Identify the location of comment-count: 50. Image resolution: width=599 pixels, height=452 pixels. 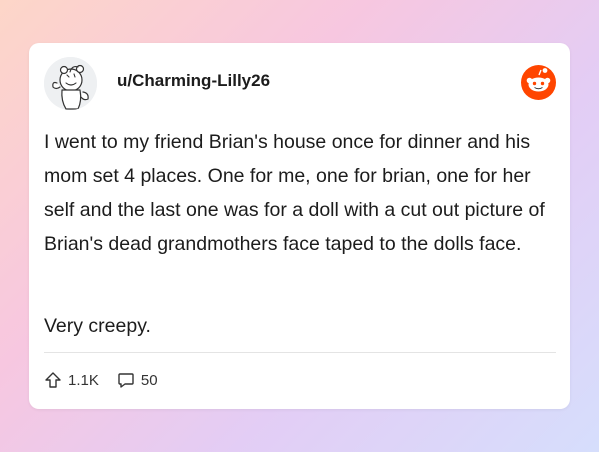
(149, 380).